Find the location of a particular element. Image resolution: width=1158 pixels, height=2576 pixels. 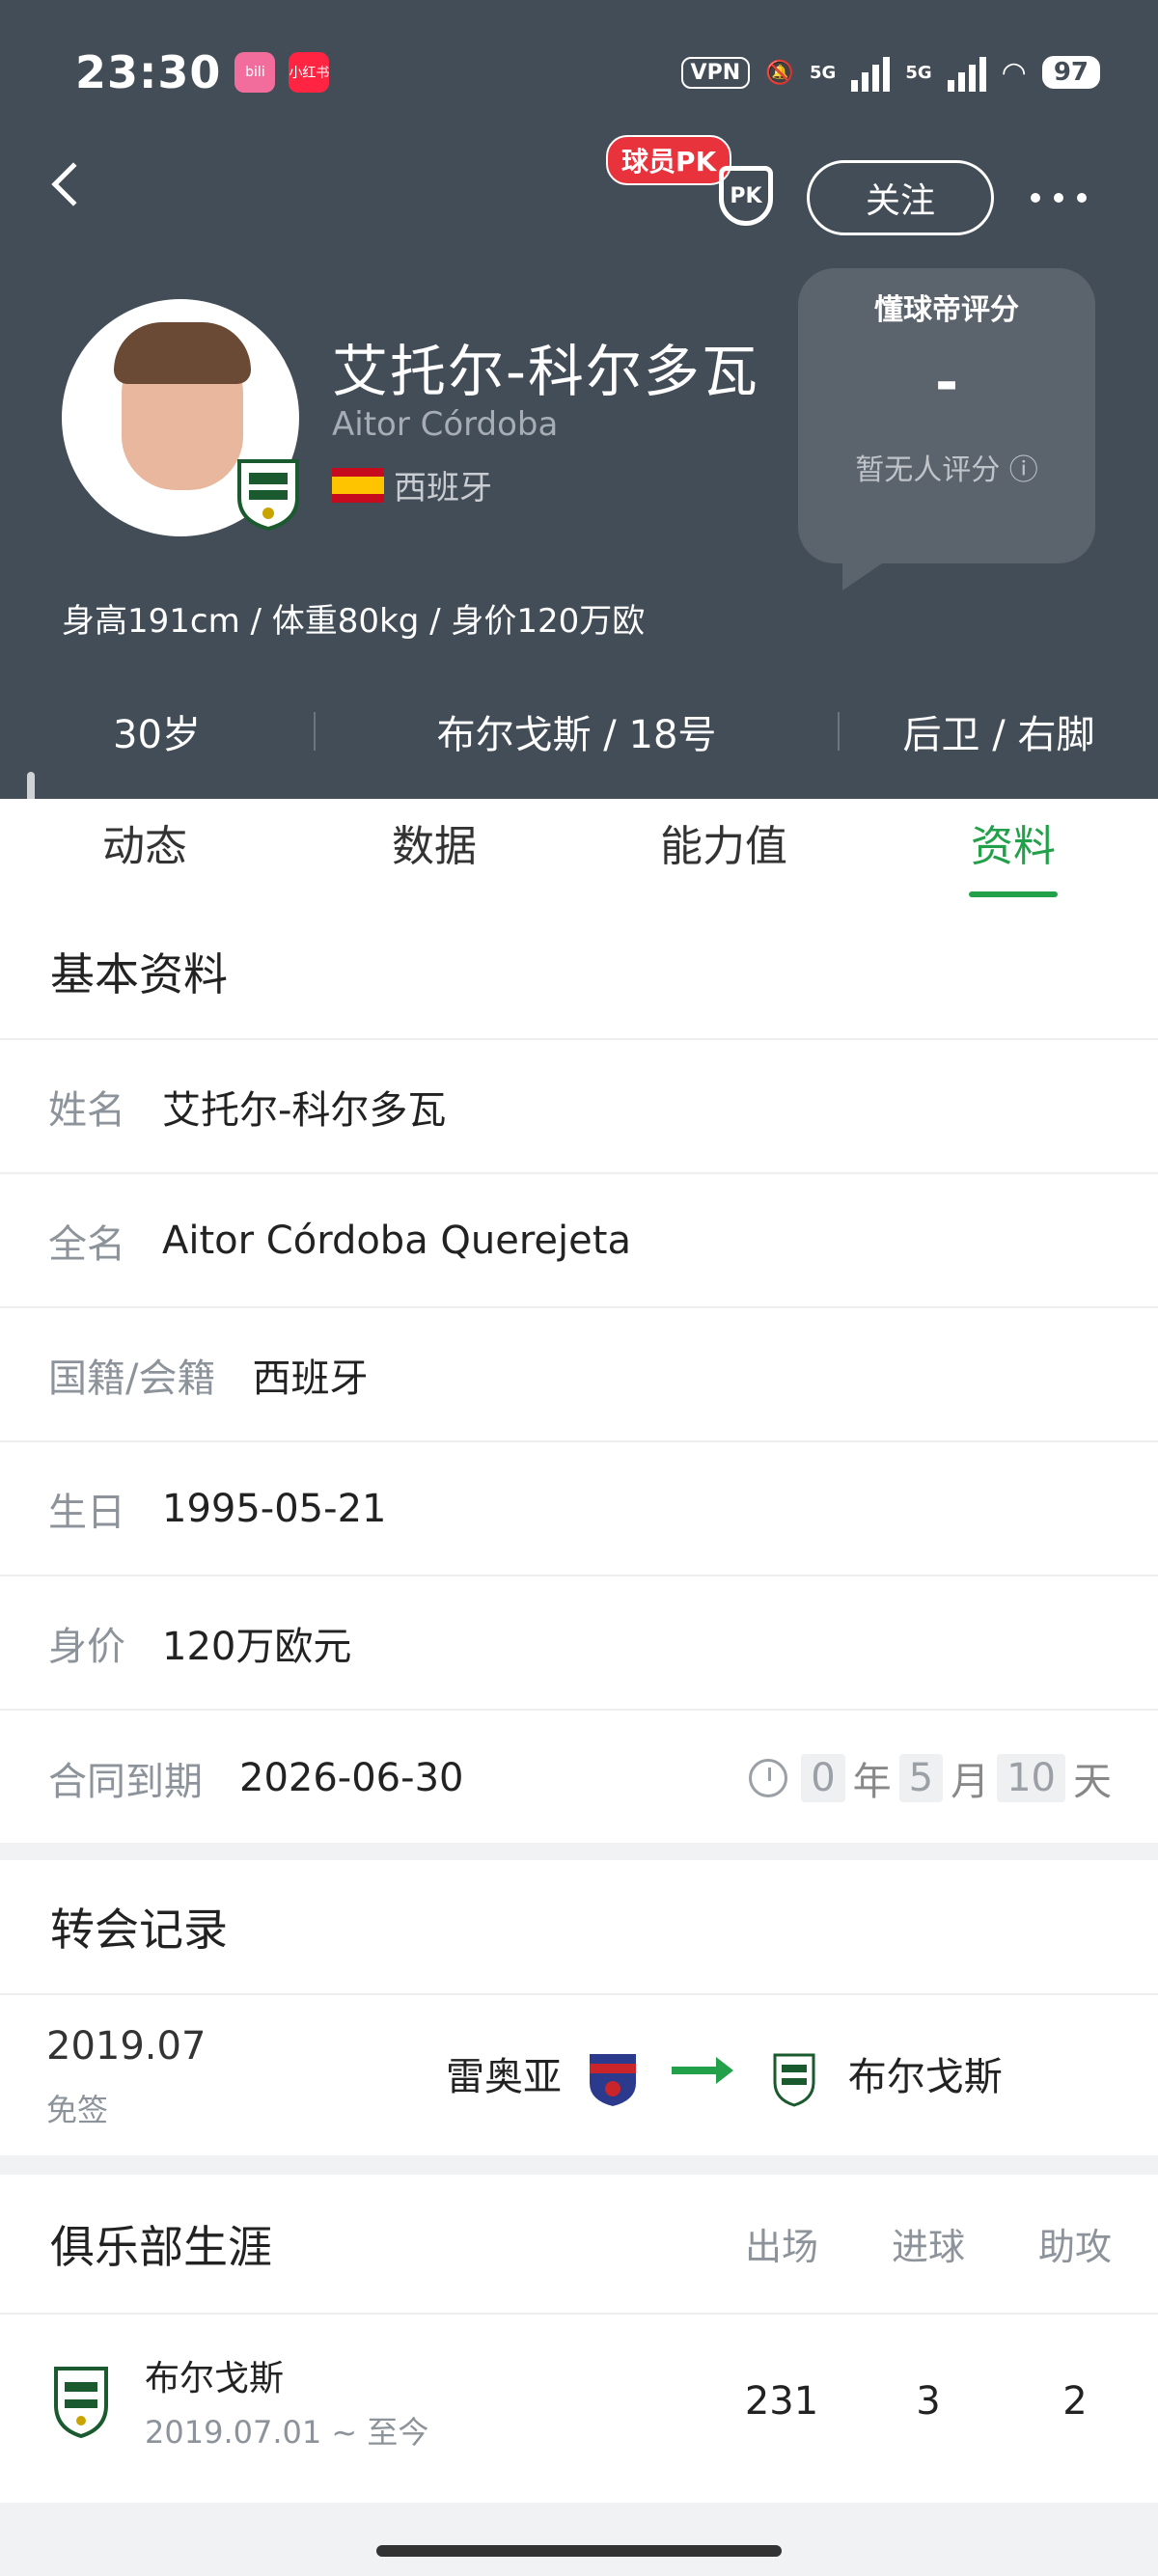

battery-icon: 97 is located at coordinates (1070, 72).